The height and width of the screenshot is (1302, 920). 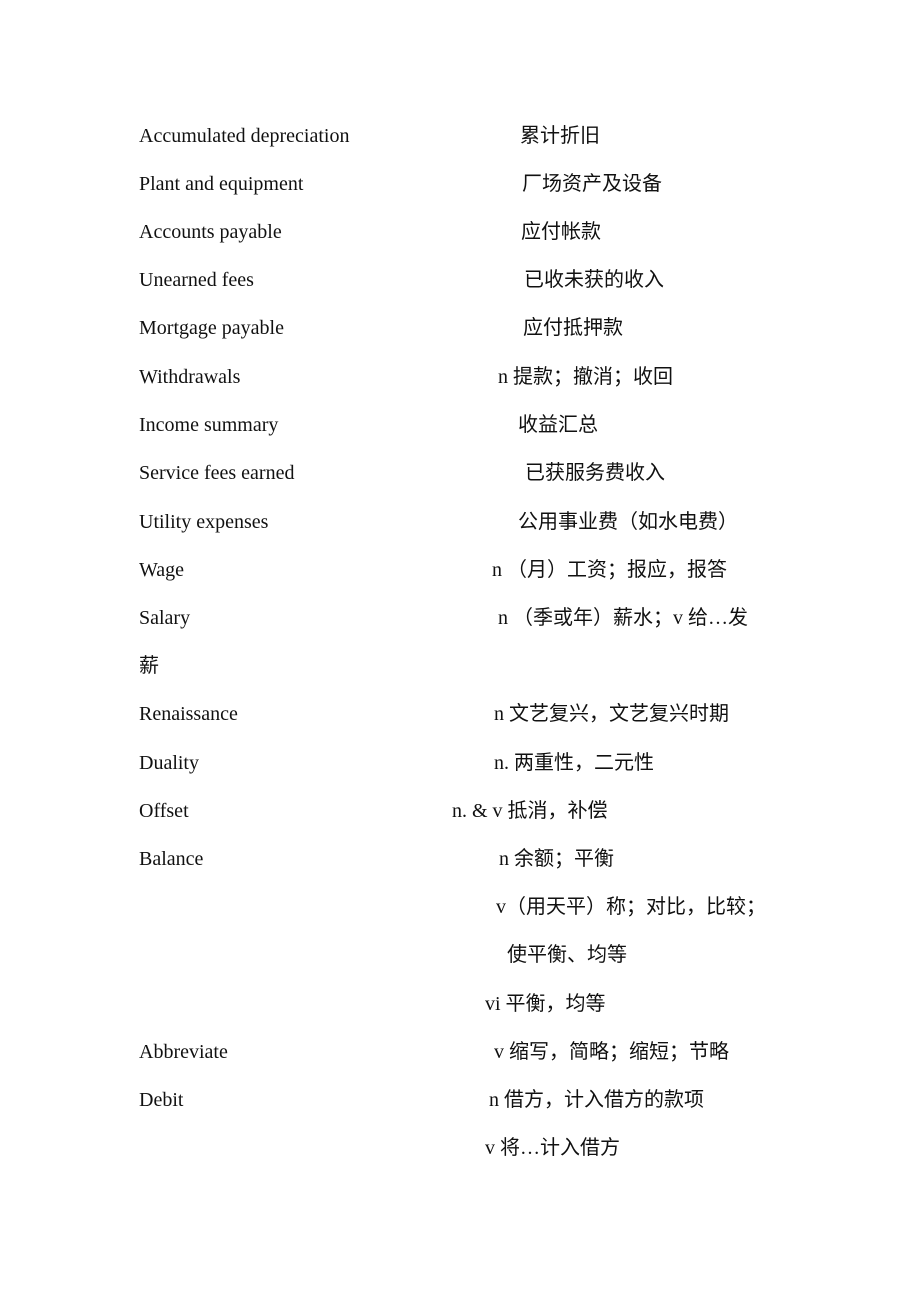 I want to click on glossary-term-continuation: 薪, so click(x=149, y=666).